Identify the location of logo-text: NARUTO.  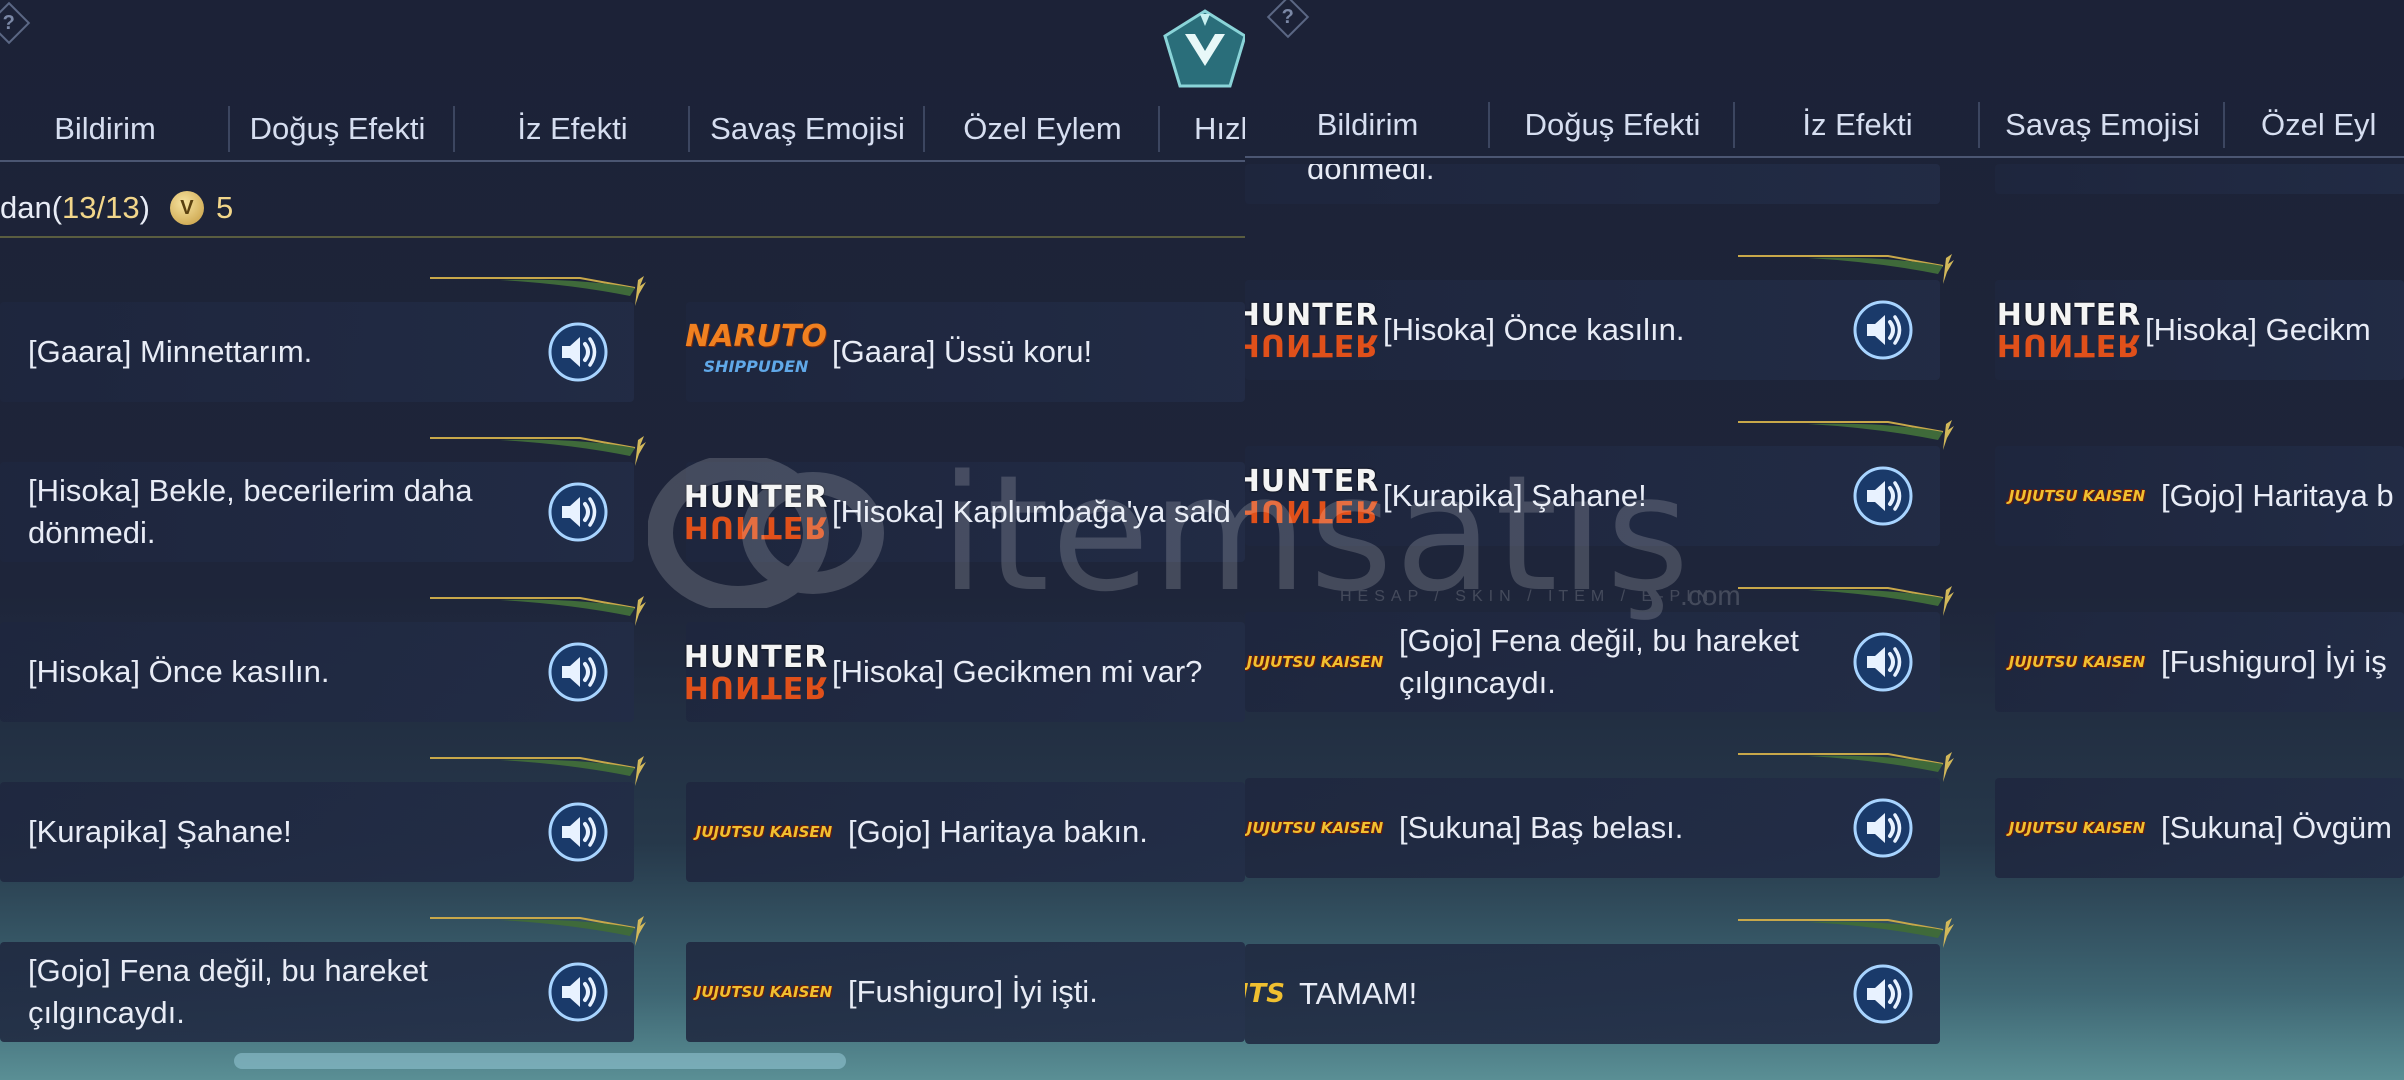
(756, 336).